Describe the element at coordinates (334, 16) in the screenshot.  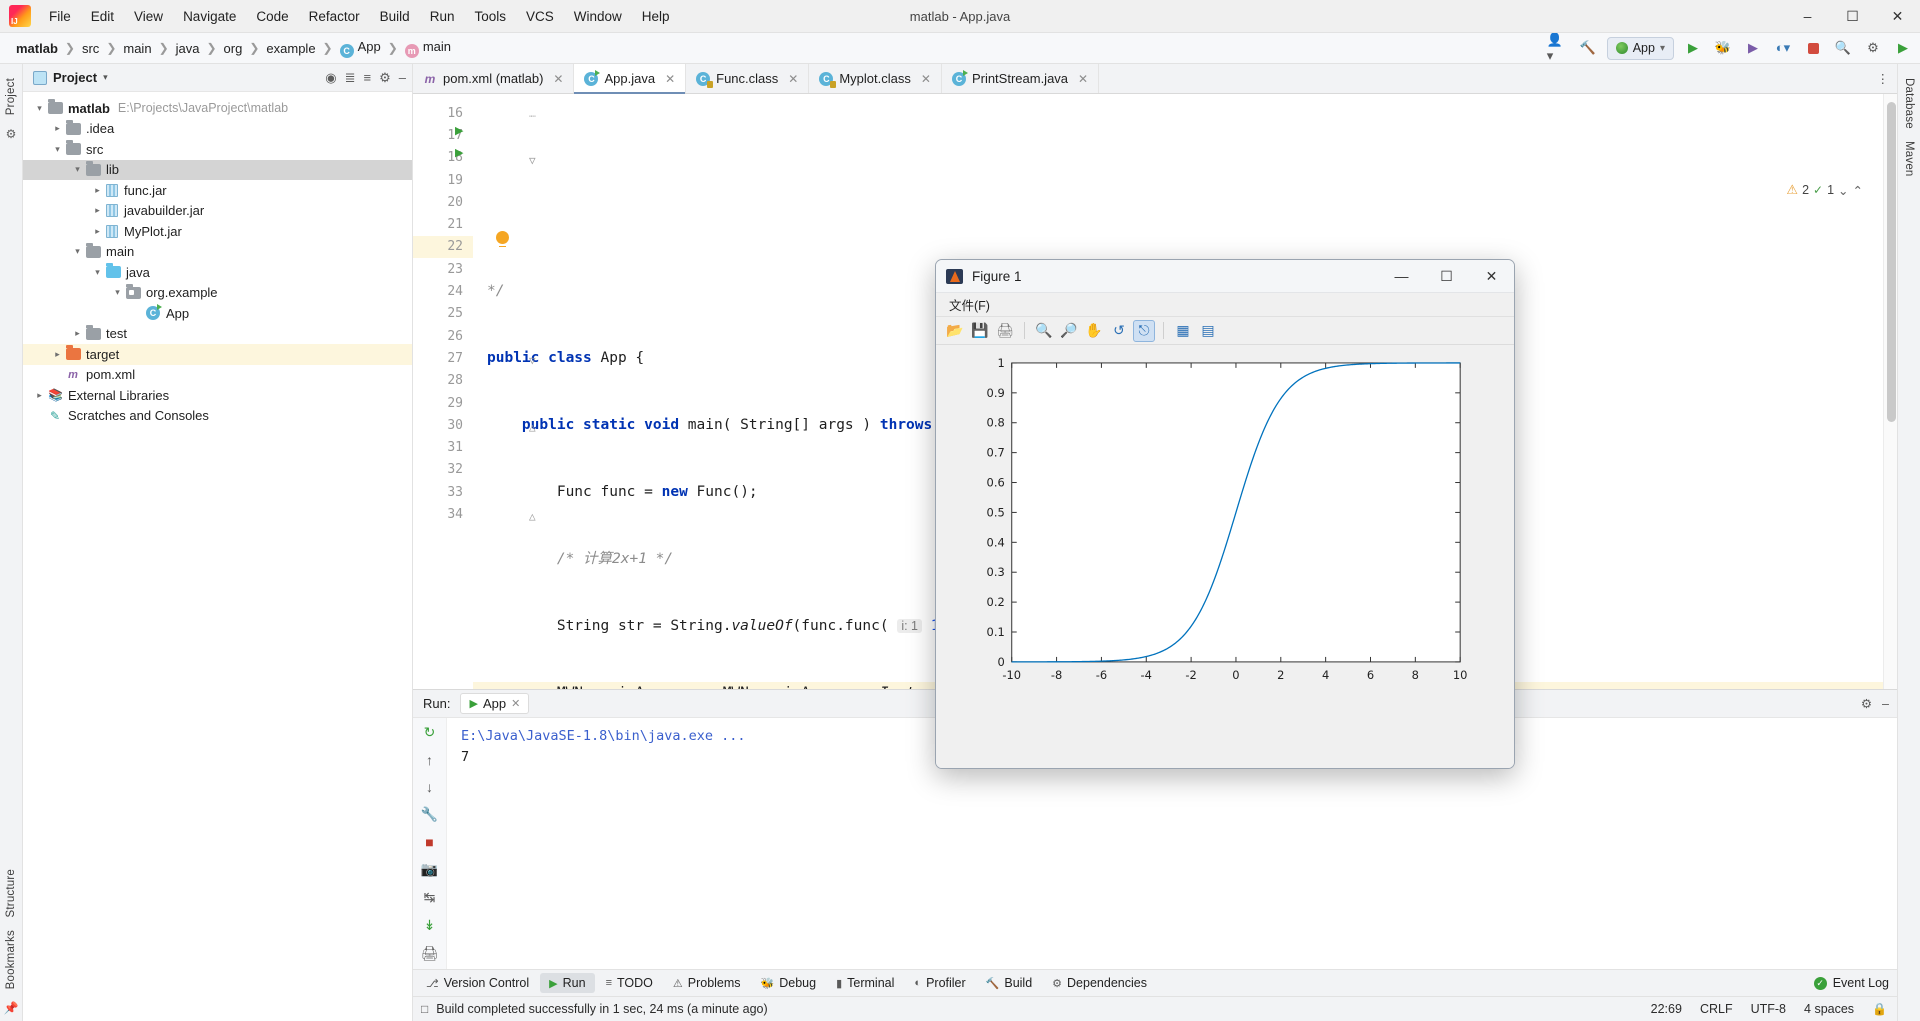
I see `menu-refactor: Refactor` at that location.